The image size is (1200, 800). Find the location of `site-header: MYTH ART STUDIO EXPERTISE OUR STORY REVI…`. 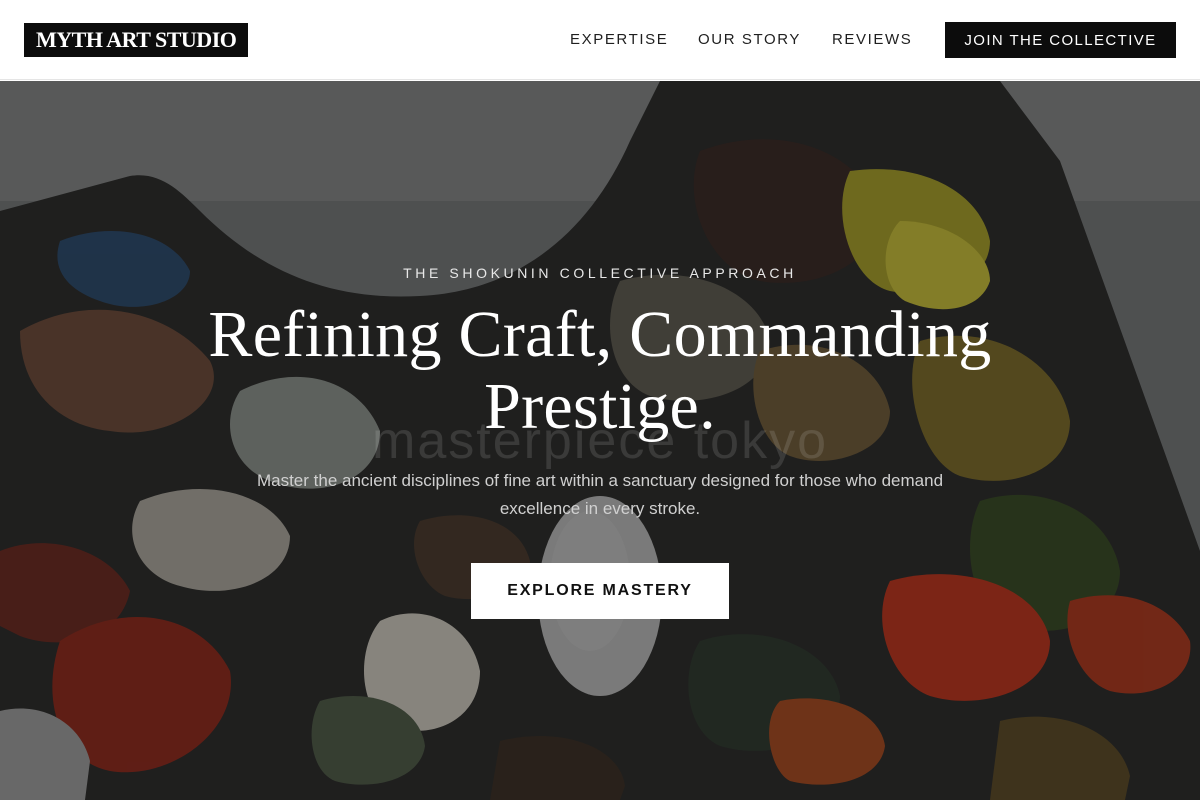

site-header: MYTH ART STUDIO EXPERTISE OUR STORY REVI… is located at coordinates (600, 40).